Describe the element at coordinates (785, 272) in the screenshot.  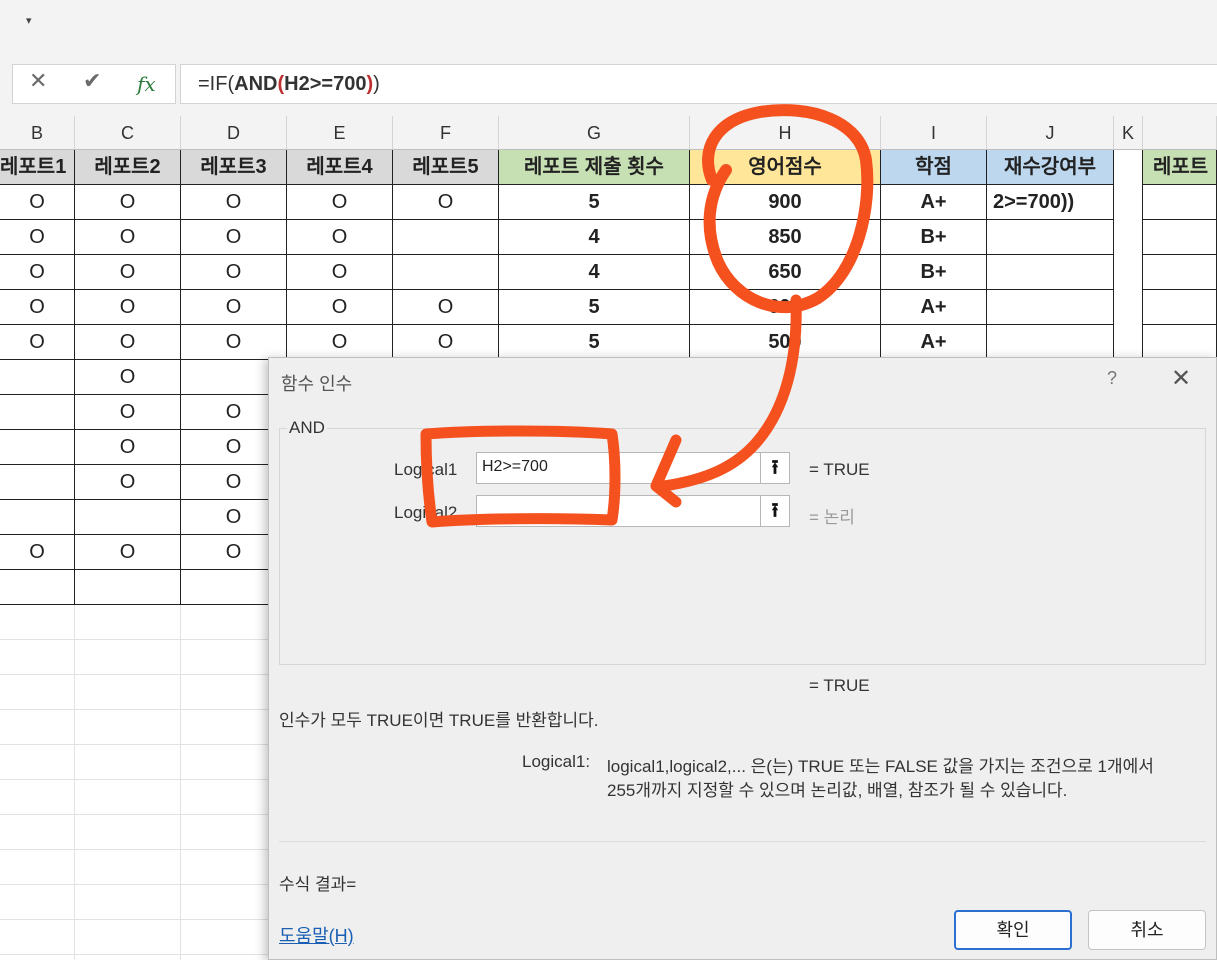
I see `table-cell: 650` at that location.